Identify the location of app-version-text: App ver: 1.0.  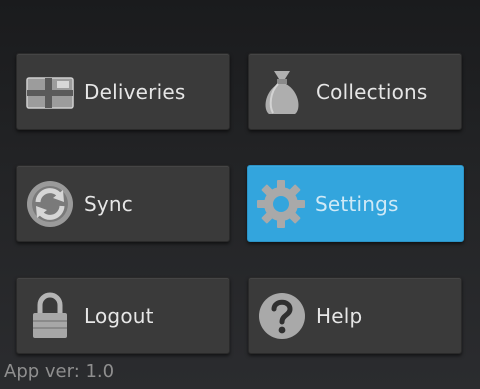
(59, 371).